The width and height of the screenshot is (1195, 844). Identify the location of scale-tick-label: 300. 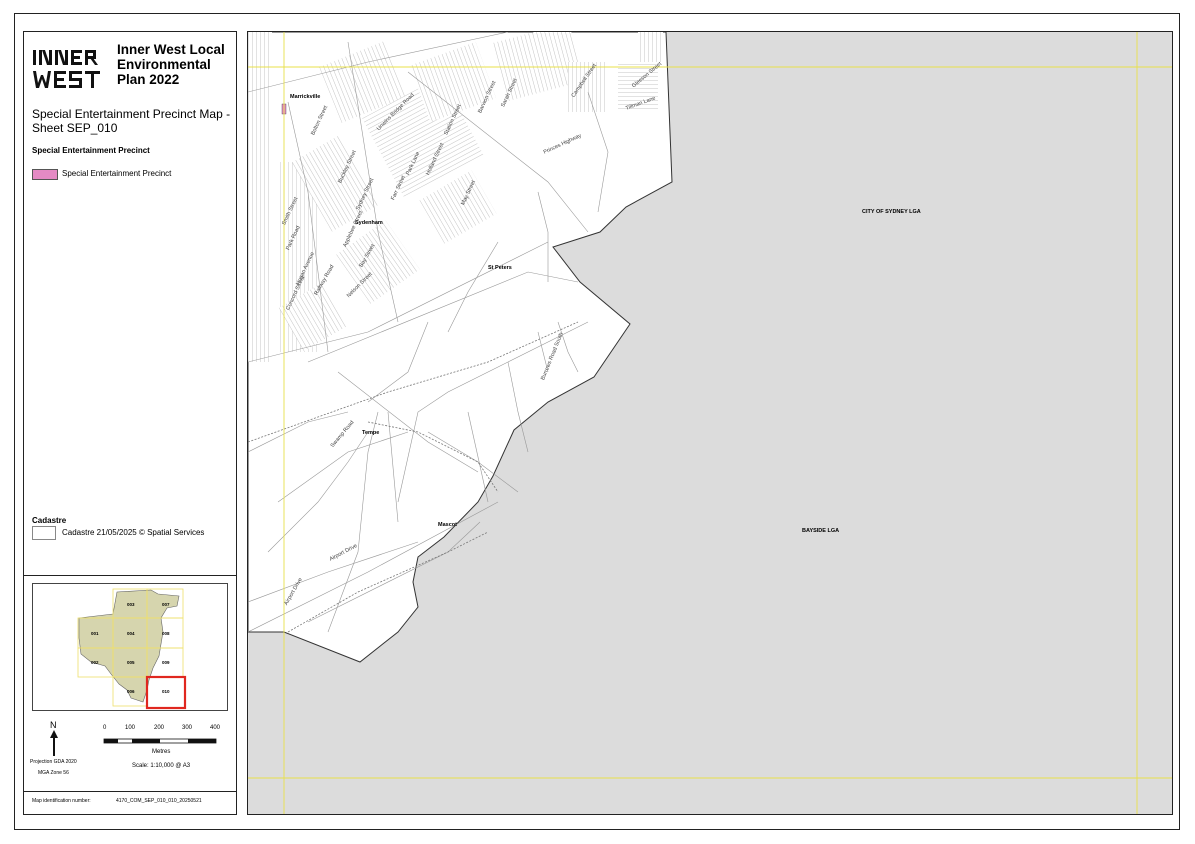
(187, 728).